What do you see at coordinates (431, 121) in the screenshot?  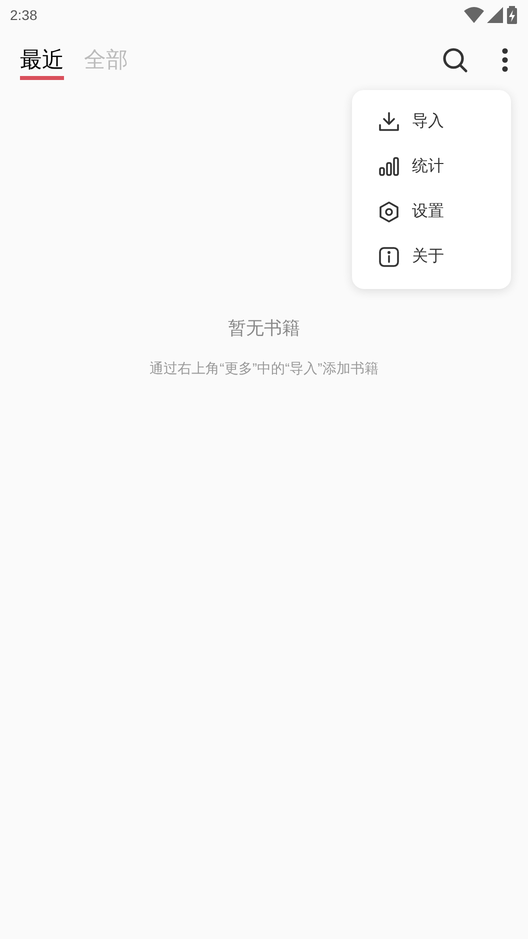 I see `menu-item: 导入` at bounding box center [431, 121].